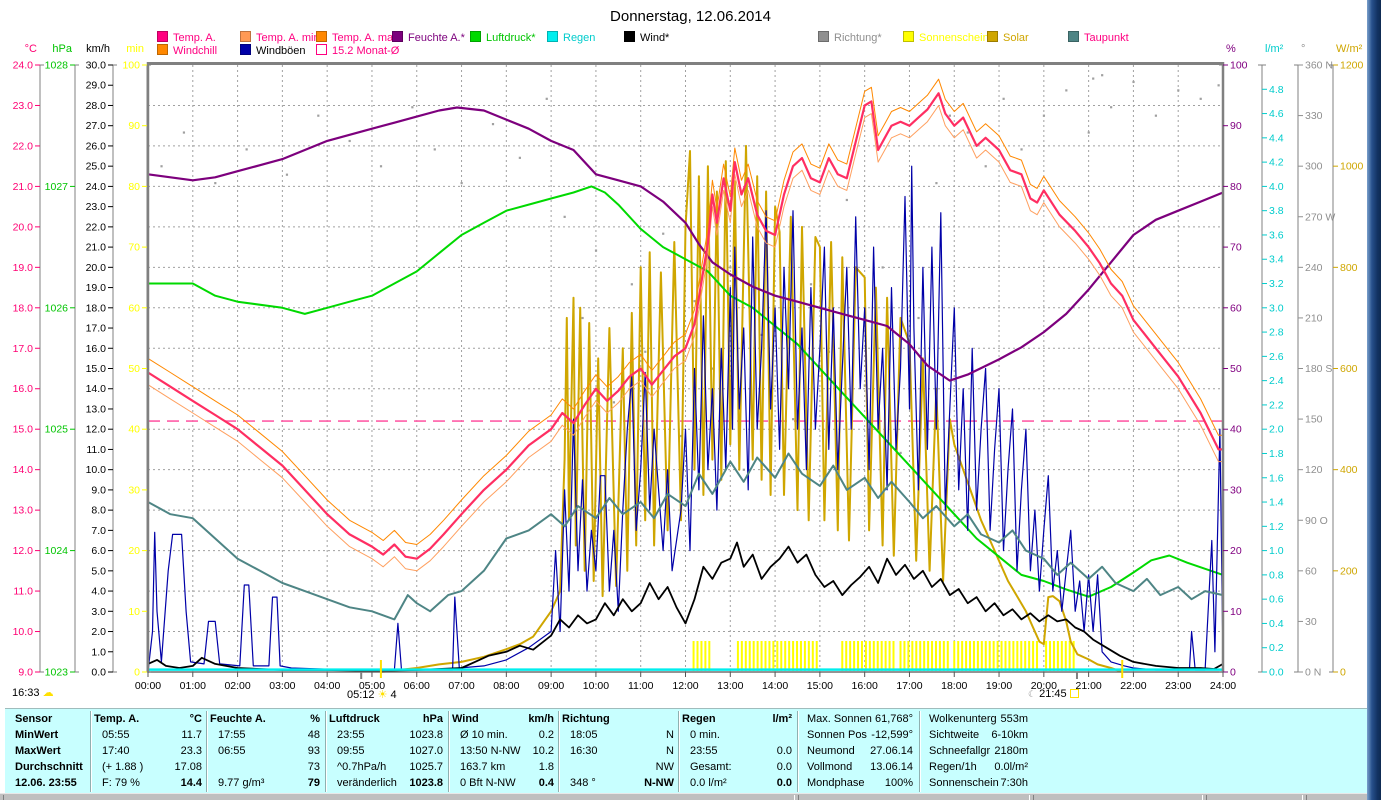 This screenshot has width=1381, height=800. I want to click on row-label: MaxWert, so click(38, 751).